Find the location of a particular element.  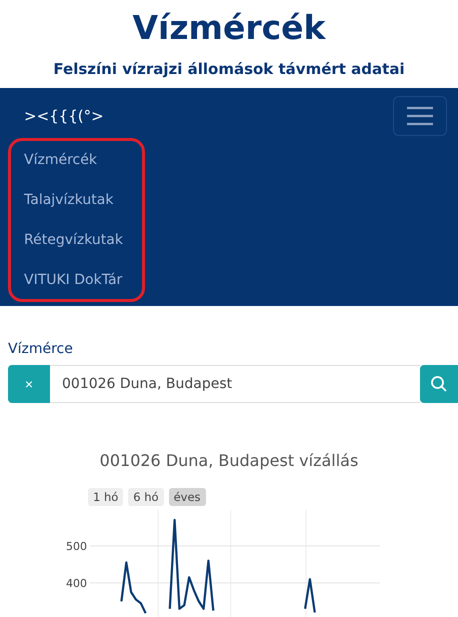

brand-logo: ><{{{(°> is located at coordinates (64, 116).